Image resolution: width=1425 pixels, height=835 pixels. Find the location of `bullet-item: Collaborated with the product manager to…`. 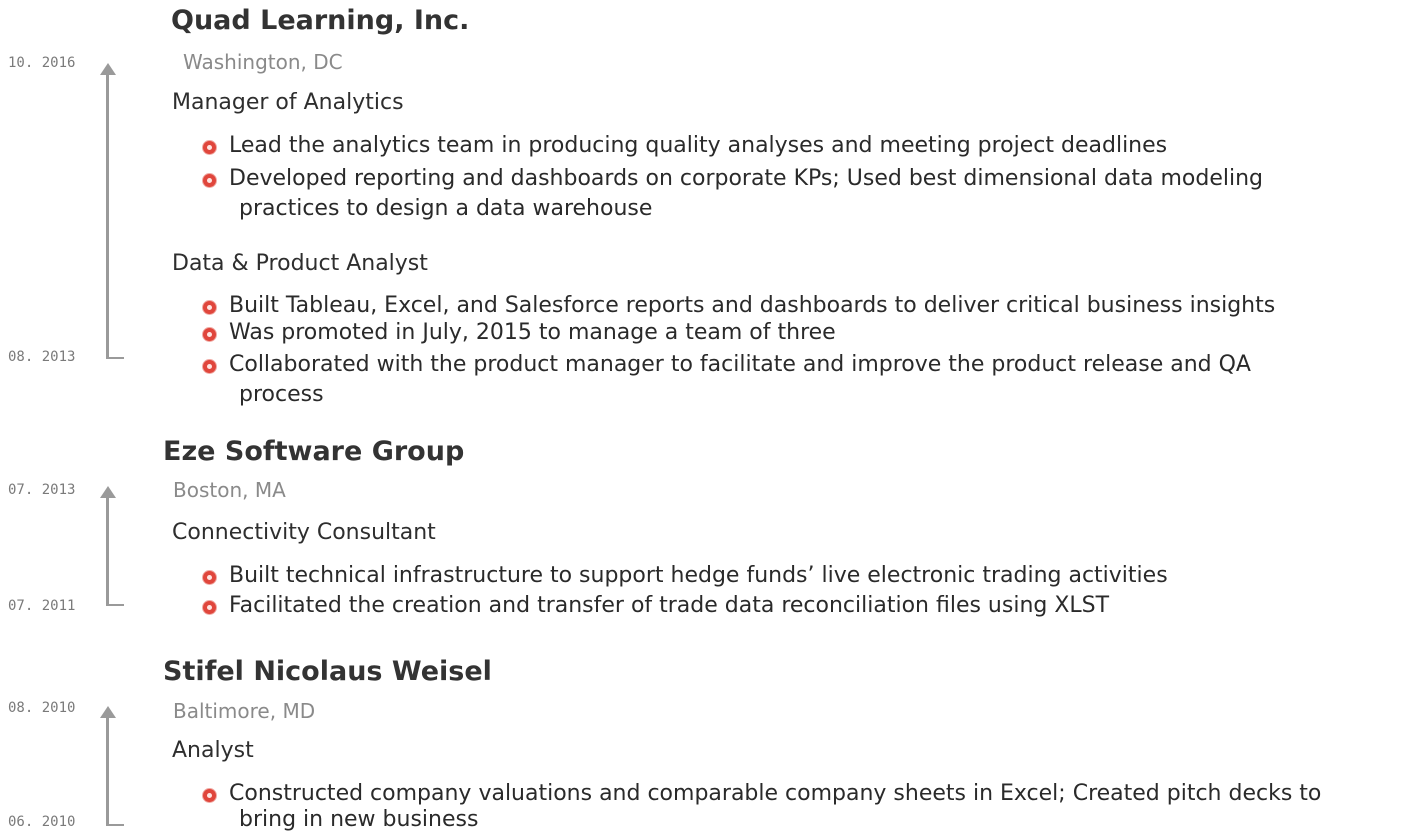

bullet-item: Collaborated with the product manager to… is located at coordinates (727, 365).